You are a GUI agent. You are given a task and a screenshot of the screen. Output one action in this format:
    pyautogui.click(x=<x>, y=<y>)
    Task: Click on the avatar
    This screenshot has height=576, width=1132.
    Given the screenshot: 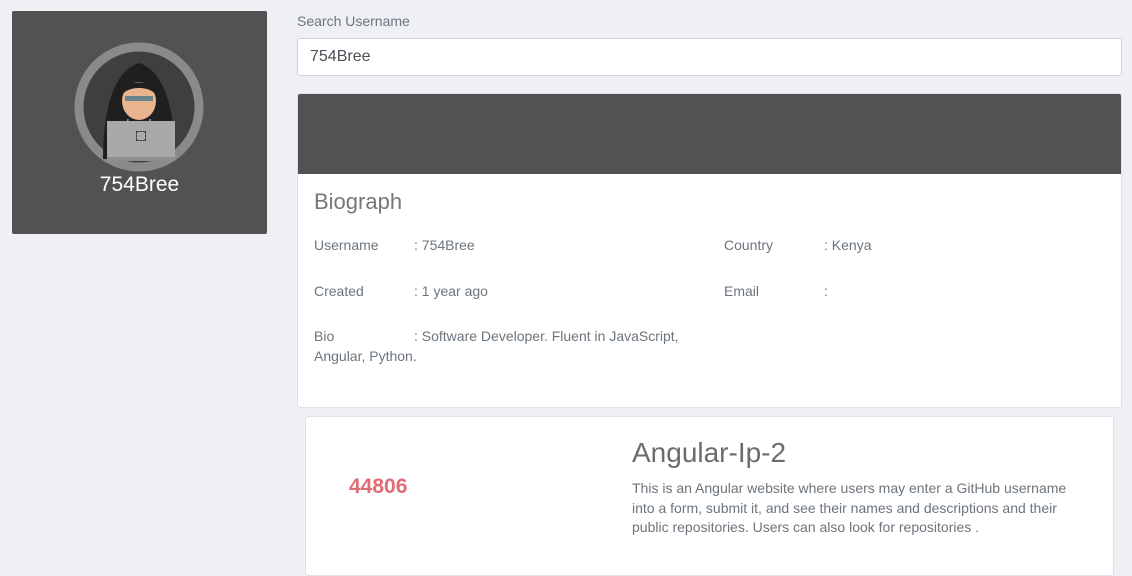 What is the action you would take?
    pyautogui.click(x=139, y=107)
    